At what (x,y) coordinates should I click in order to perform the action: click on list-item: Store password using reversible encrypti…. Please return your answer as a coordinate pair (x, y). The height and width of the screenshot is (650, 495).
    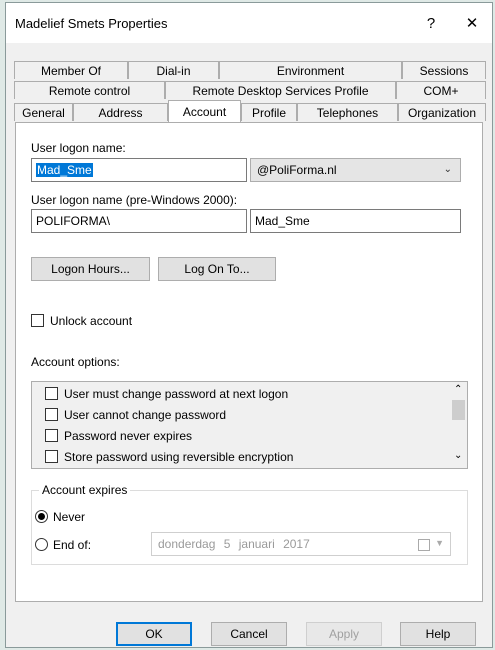
    Looking at the image, I should click on (234, 457).